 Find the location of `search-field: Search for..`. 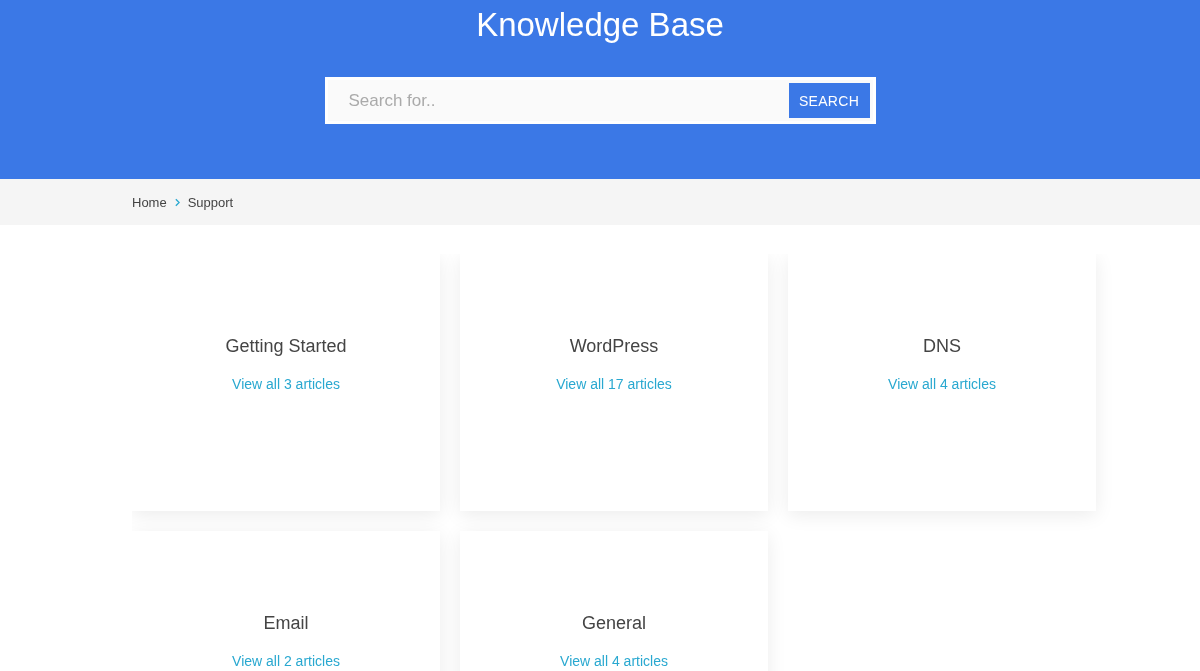

search-field: Search for.. is located at coordinates (556, 100).